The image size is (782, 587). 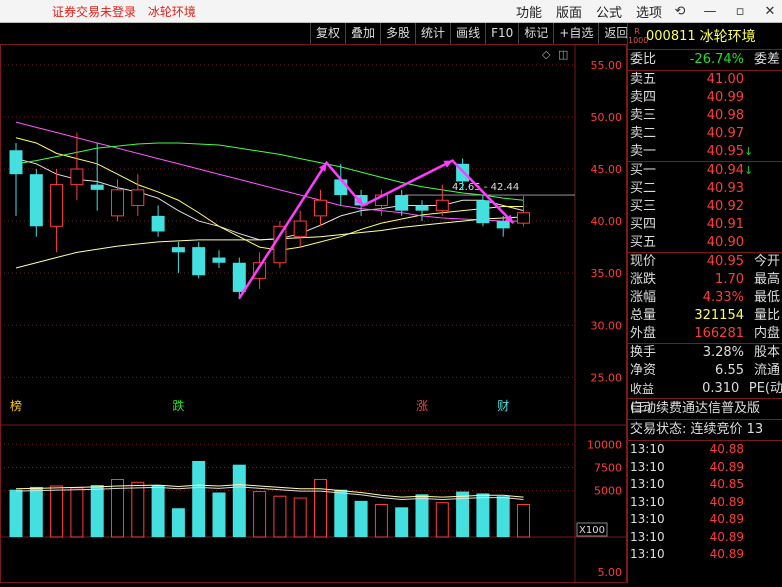 I want to click on main-menu: 功能 版面 公式 选项 ⟲ — ▫ ✕, so click(x=642, y=11).